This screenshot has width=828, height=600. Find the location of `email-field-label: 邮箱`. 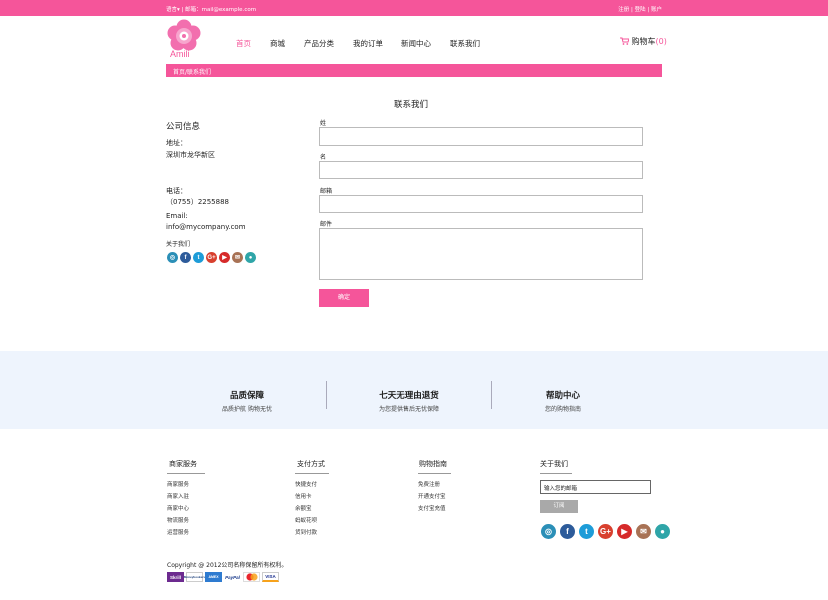

email-field-label: 邮箱 is located at coordinates (326, 191).